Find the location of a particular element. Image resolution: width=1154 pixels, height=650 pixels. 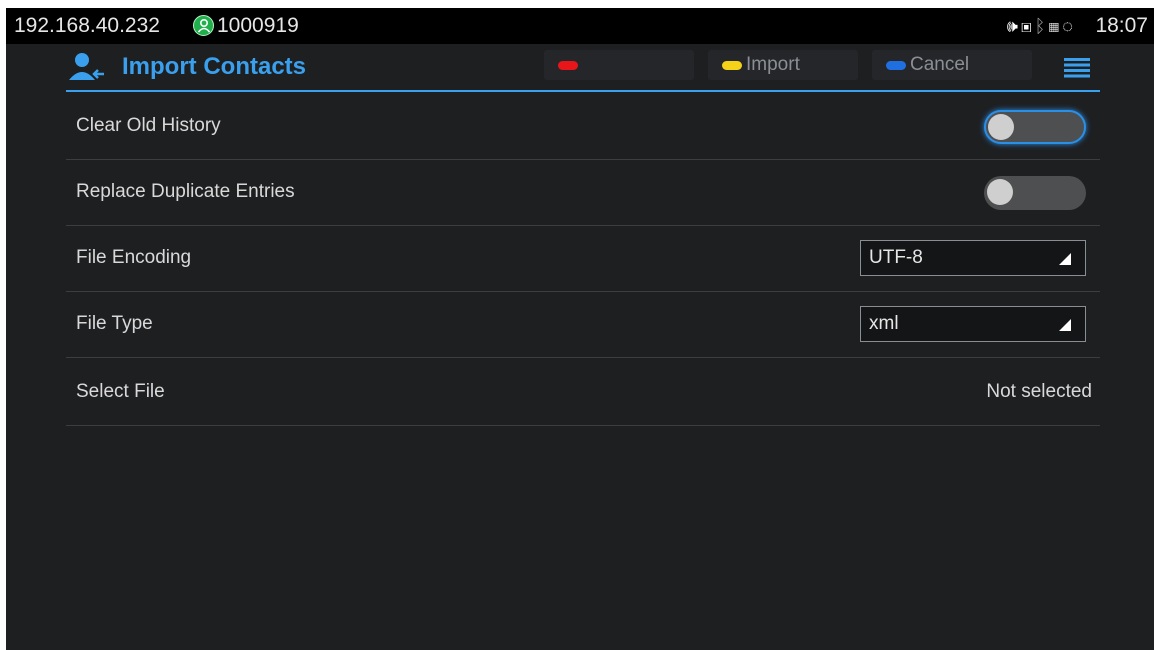

select-file-label: Select File is located at coordinates (120, 391).